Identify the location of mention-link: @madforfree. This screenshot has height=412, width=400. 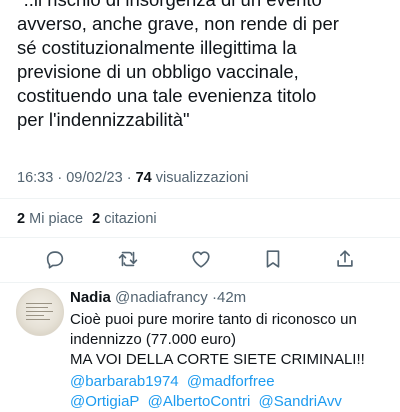
(231, 381).